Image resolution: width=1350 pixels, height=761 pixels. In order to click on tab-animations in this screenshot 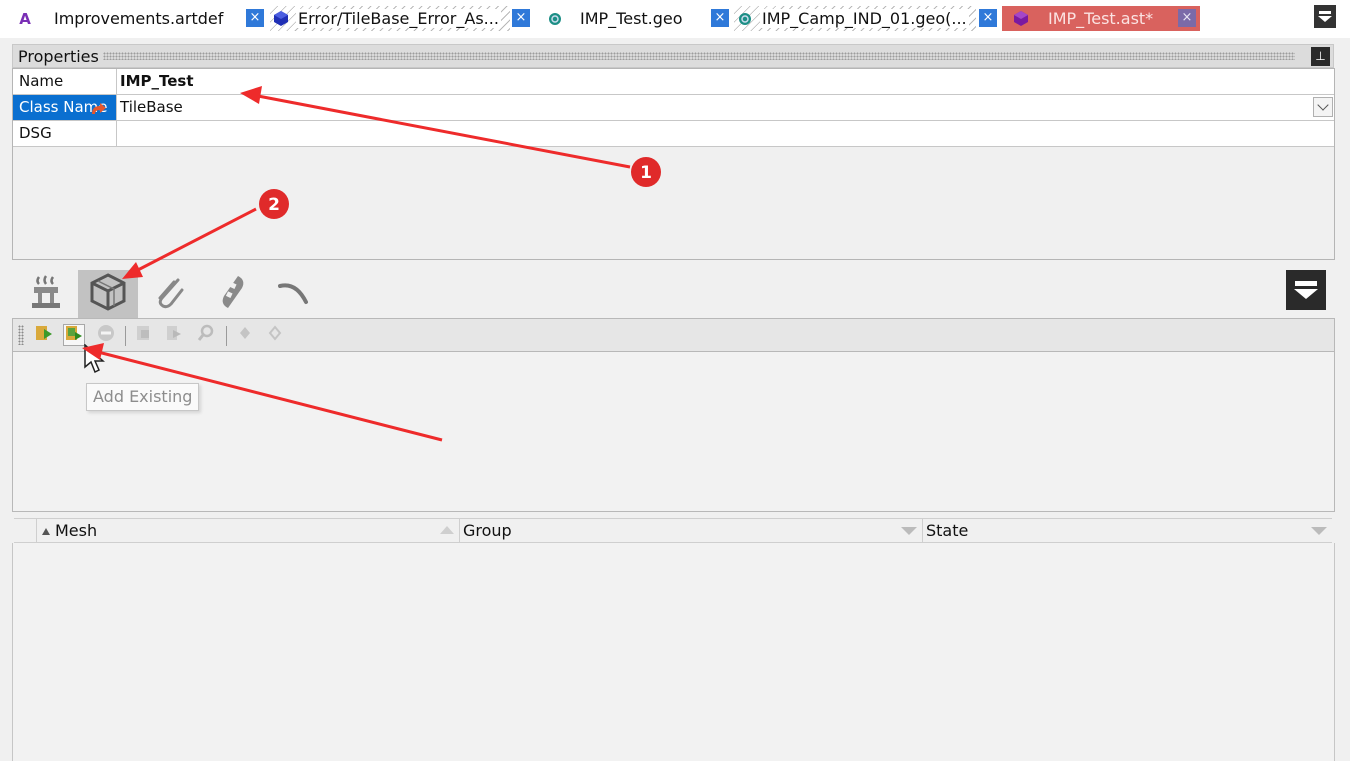, I will do `click(232, 294)`.